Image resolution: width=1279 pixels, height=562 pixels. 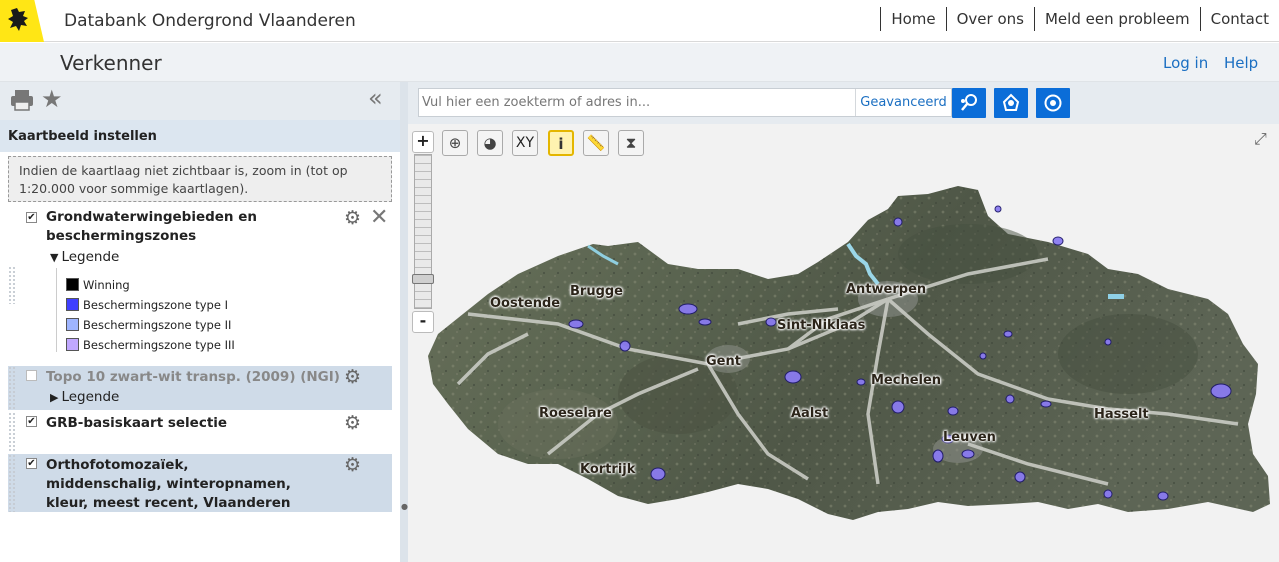 I want to click on globe-button: ◕, so click(x=490, y=143).